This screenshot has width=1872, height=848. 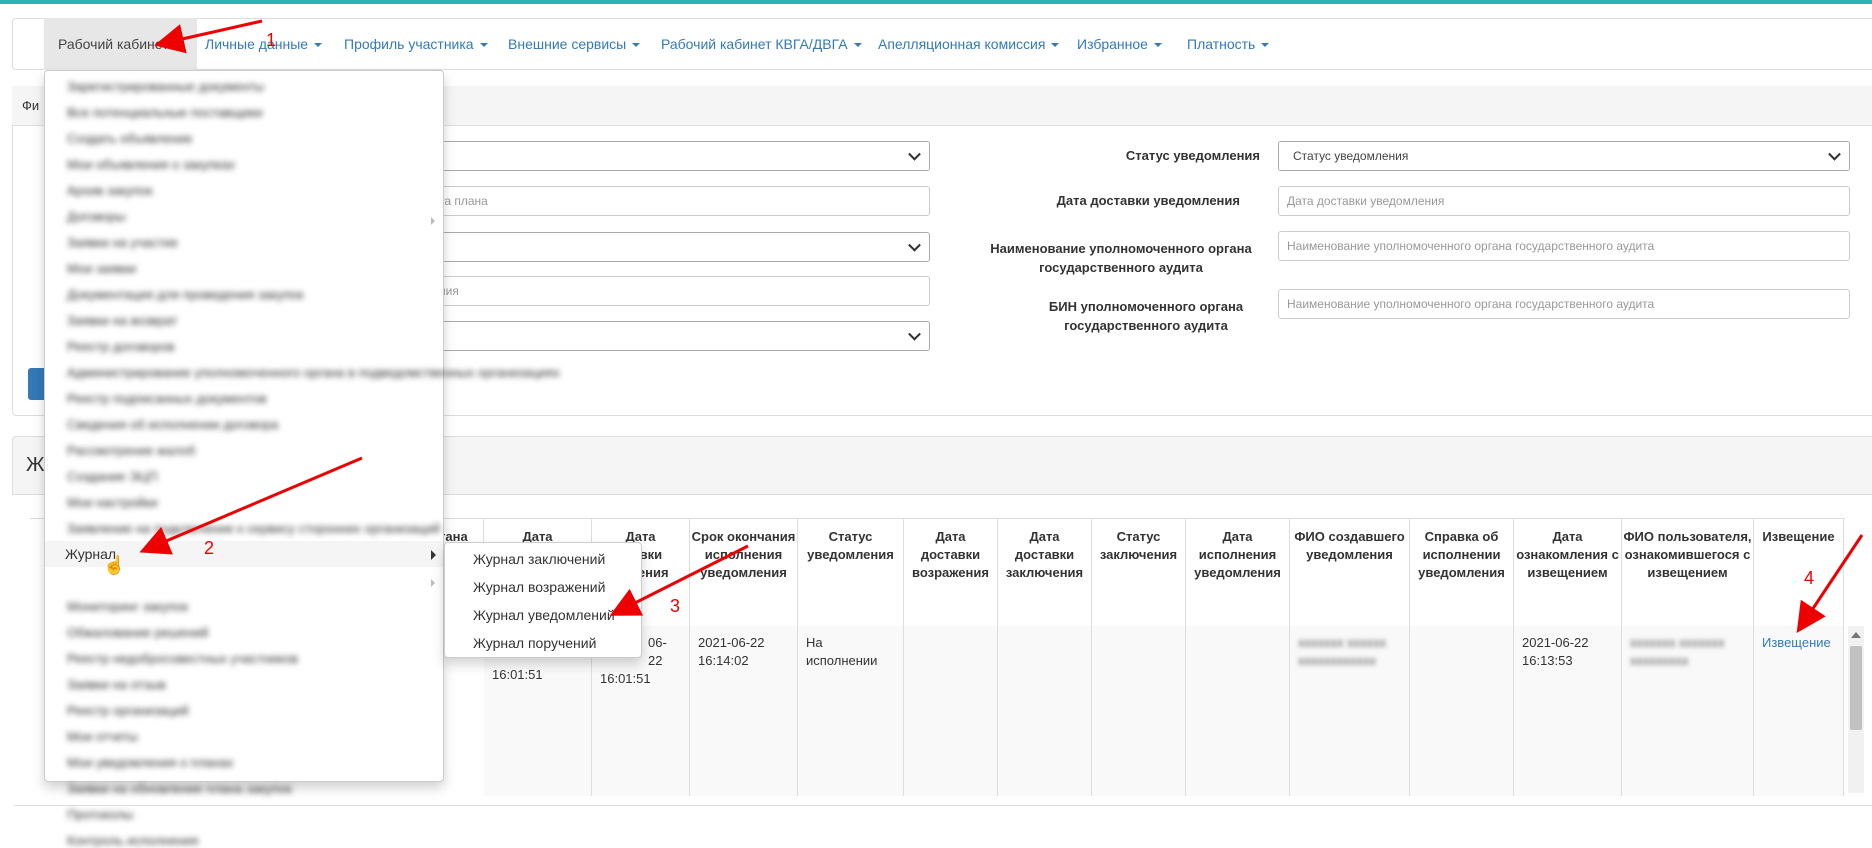 What do you see at coordinates (1809, 578) in the screenshot?
I see `annotation-number: 4` at bounding box center [1809, 578].